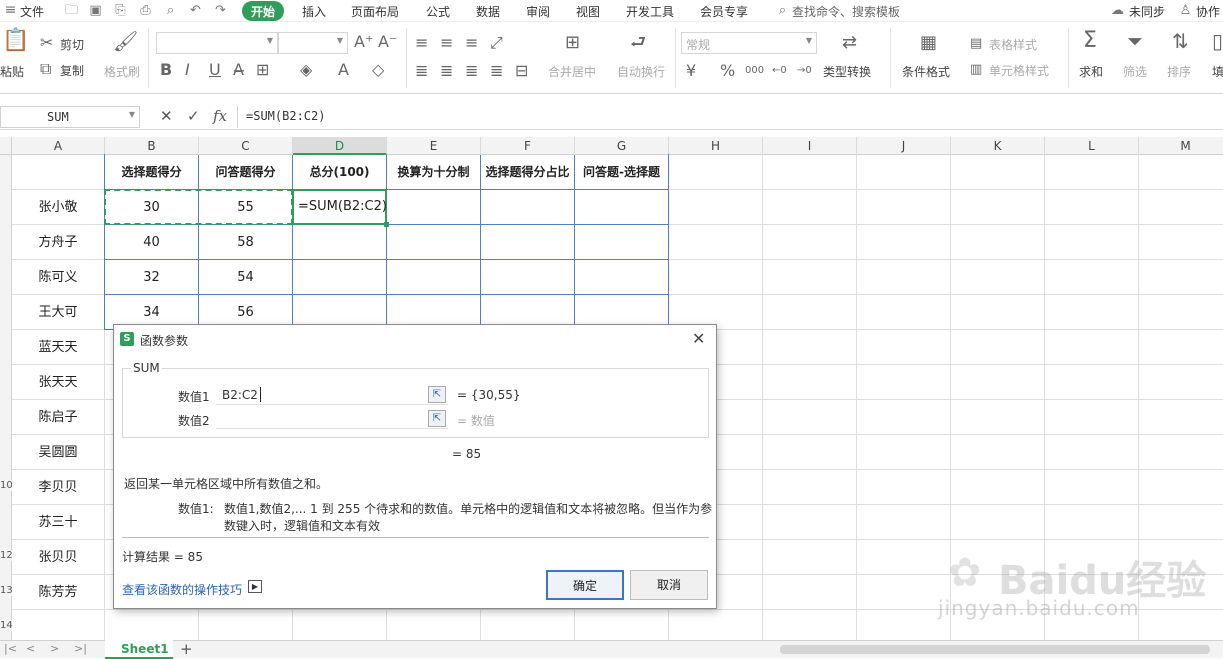 The height and width of the screenshot is (659, 1223). I want to click on column-header: A, so click(58, 146).